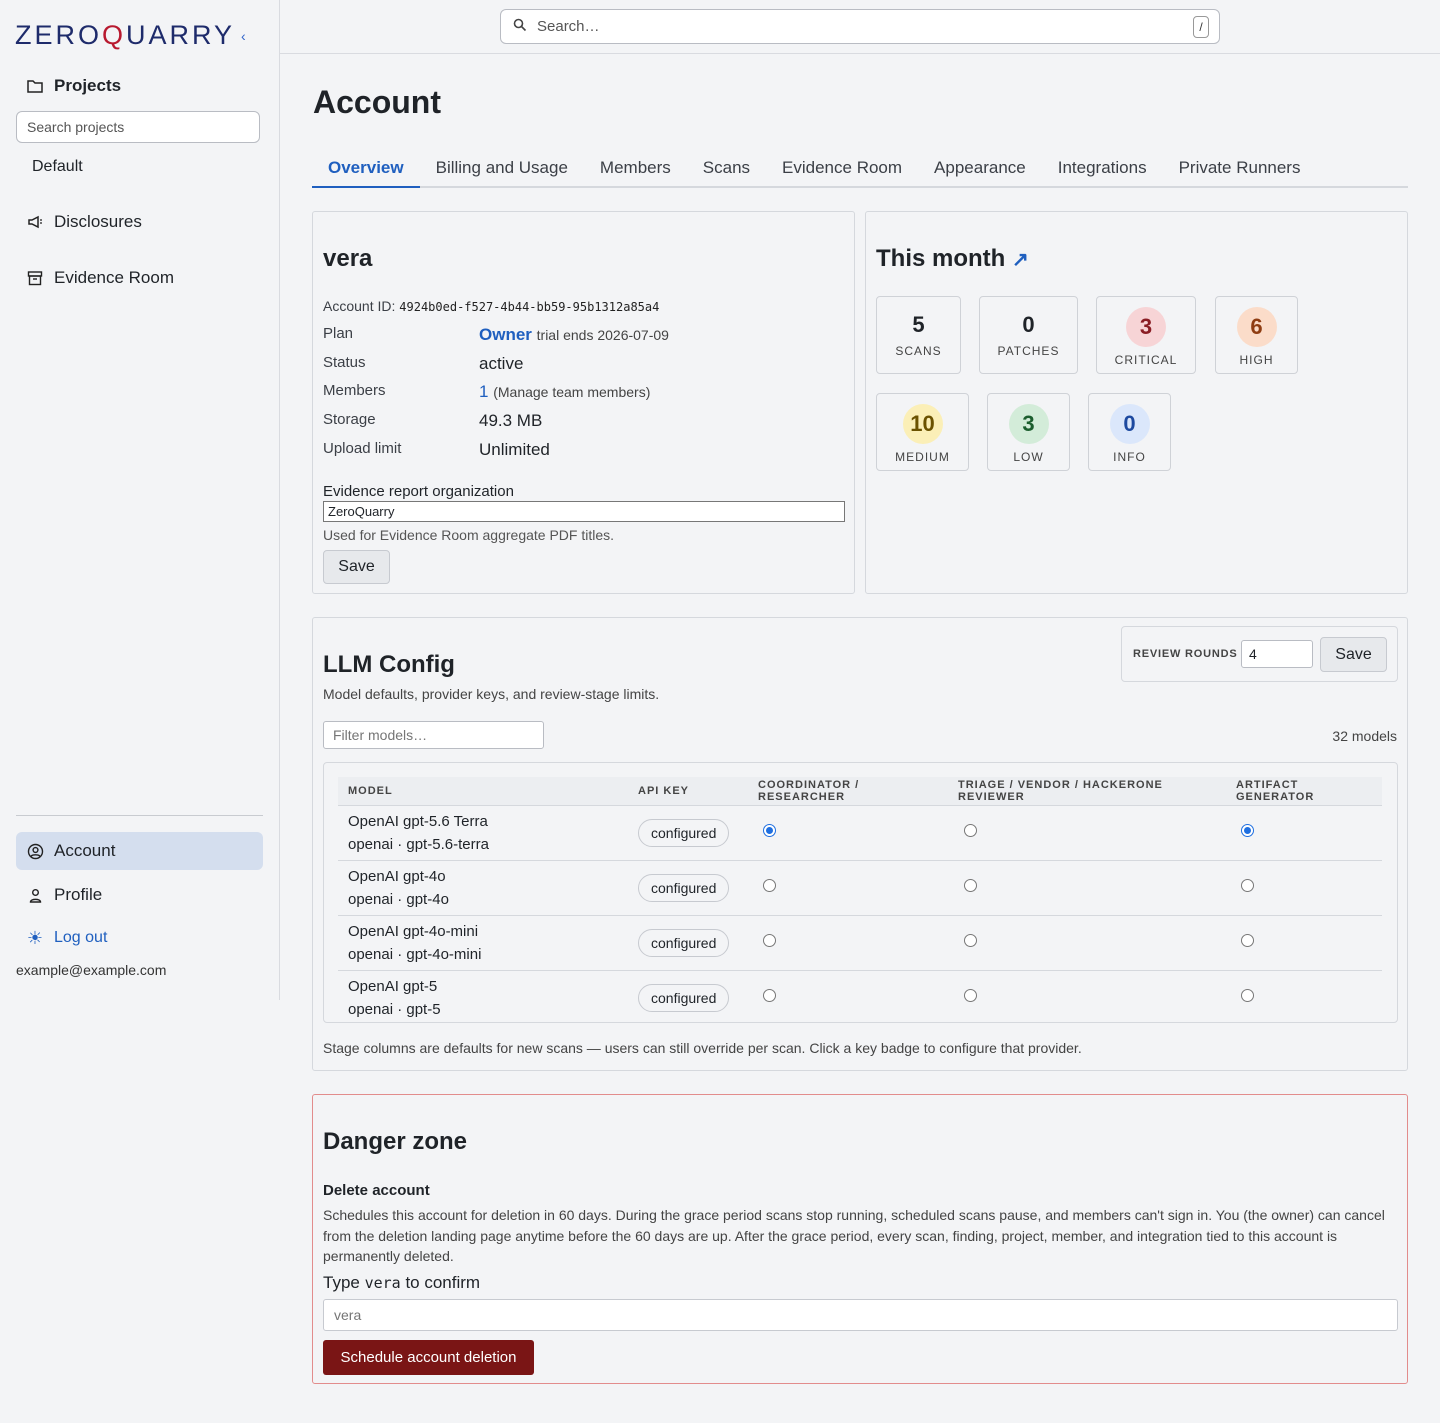 The height and width of the screenshot is (1423, 1440). What do you see at coordinates (483, 791) in the screenshot?
I see `col-model: MODEL` at bounding box center [483, 791].